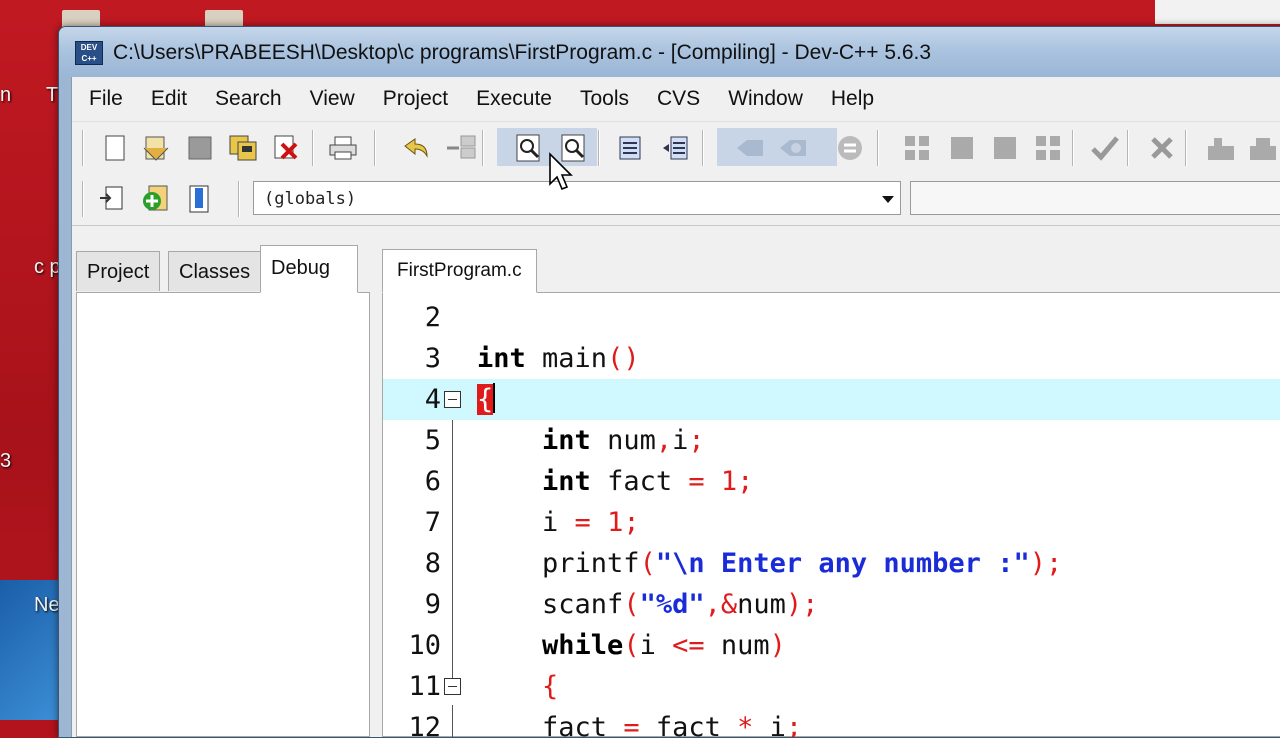  I want to click on unindent-button, so click(675, 148).